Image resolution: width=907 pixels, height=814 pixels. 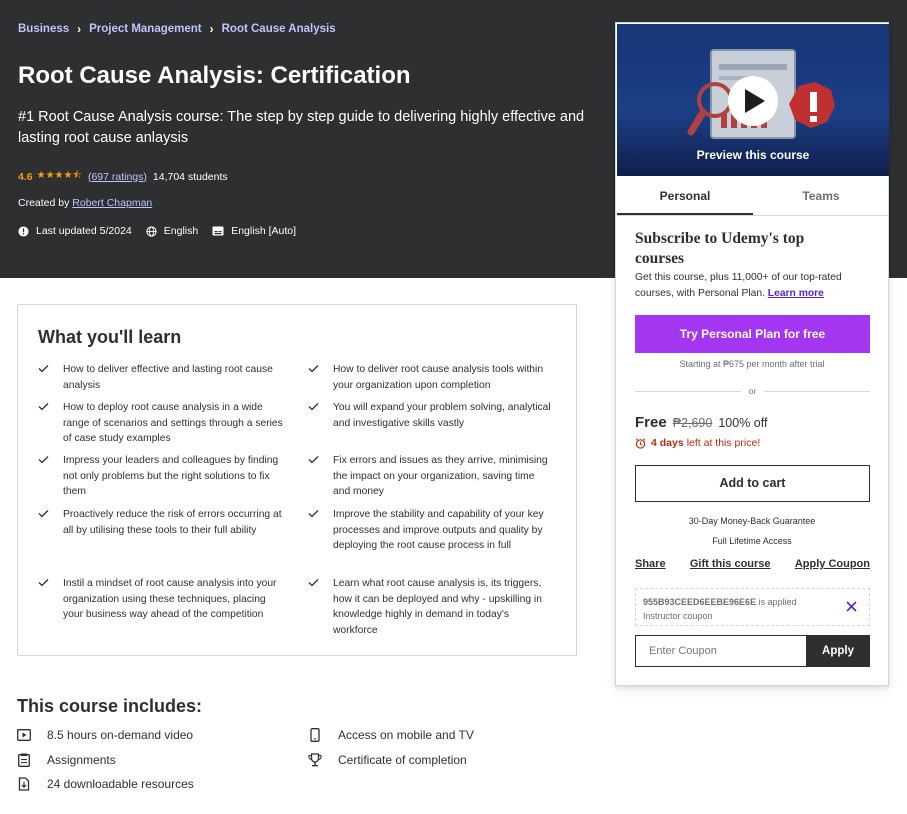 I want to click on breadcrumb-root-cause-analysis: Root Cause Analysis, so click(x=279, y=29).